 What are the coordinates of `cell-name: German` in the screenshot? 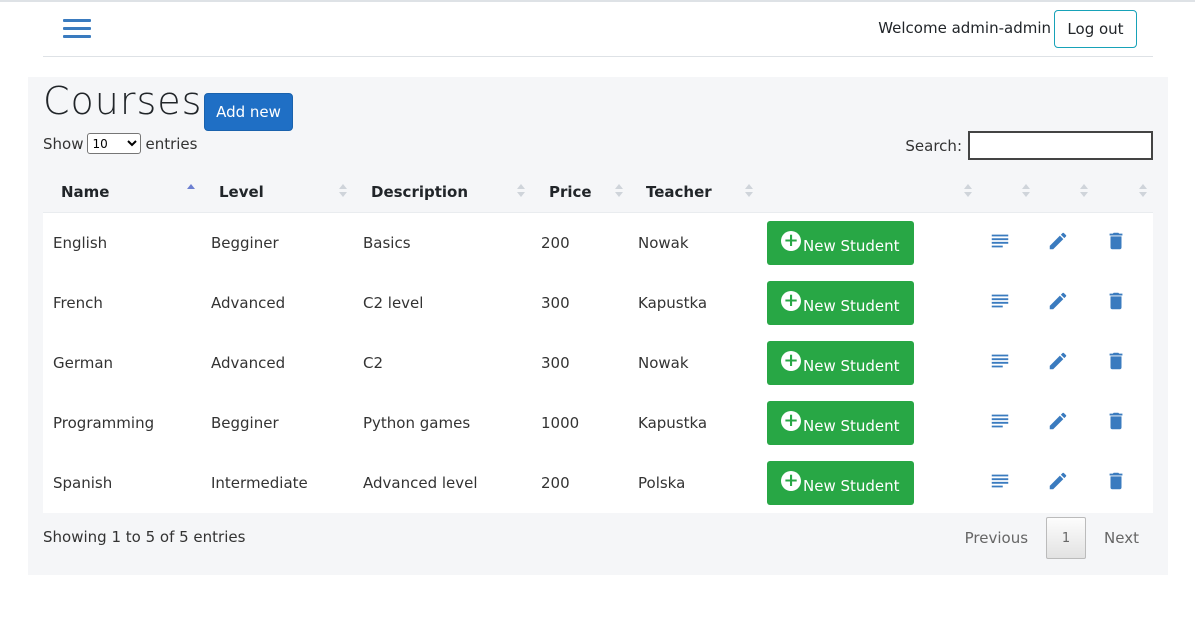 It's located at (83, 363).